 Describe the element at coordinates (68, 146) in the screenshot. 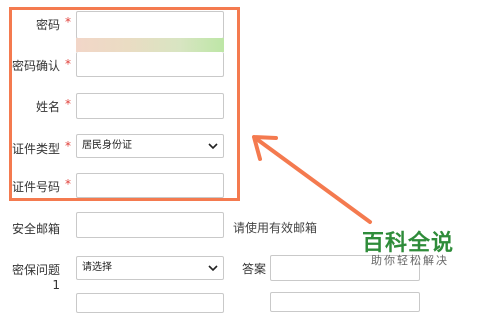

I see `id-type-required-mark: *` at that location.